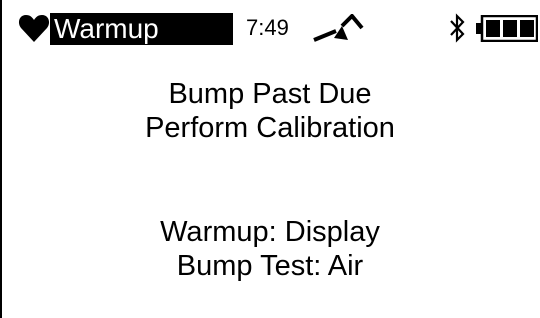  I want to click on bluetooth-icon, so click(457, 28).